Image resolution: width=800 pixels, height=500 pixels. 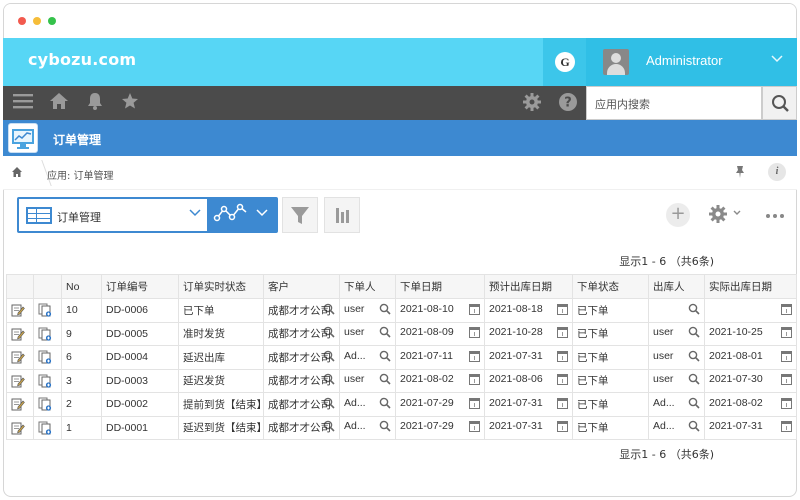 What do you see at coordinates (22, 21) in the screenshot?
I see `close-window-dot` at bounding box center [22, 21].